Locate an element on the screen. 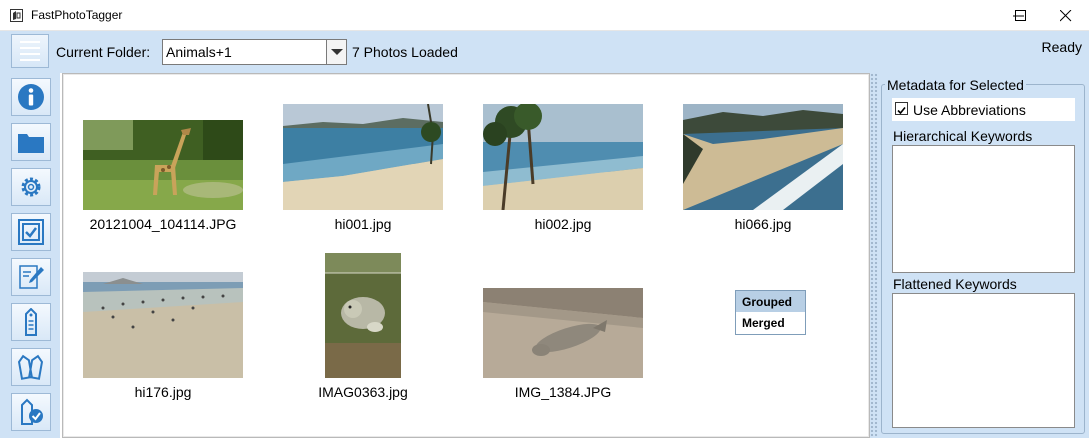  tags-icon is located at coordinates (30, 367).